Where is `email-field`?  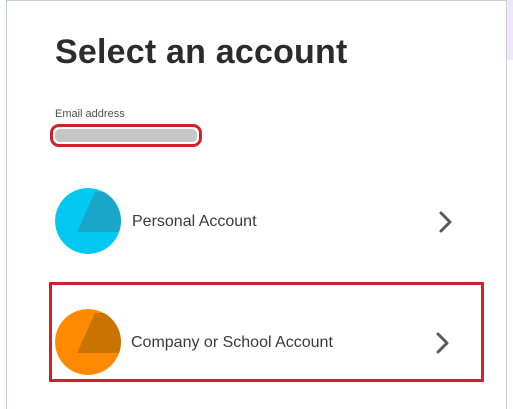
email-field is located at coordinates (126, 135).